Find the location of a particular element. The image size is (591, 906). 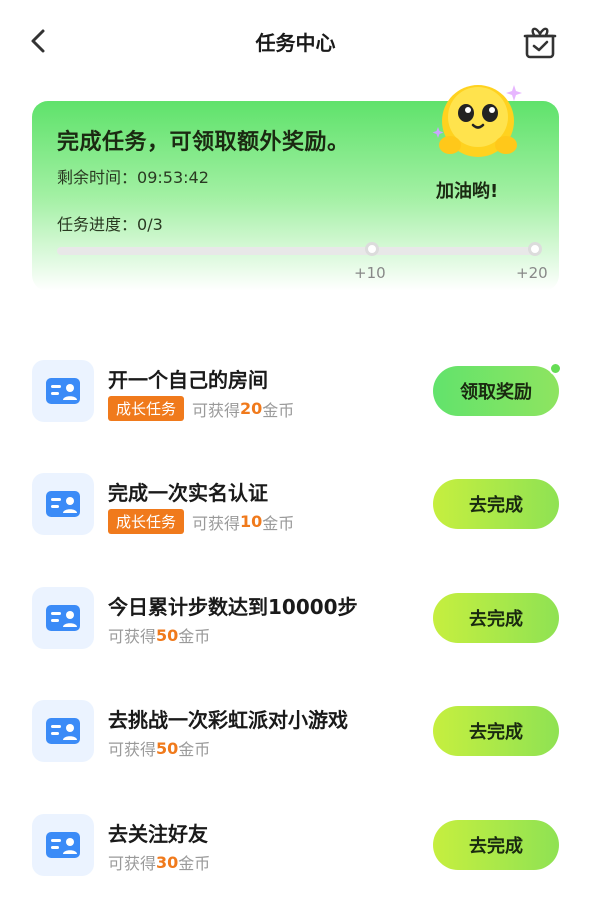

progress-label: 任务进度： is located at coordinates (97, 224).